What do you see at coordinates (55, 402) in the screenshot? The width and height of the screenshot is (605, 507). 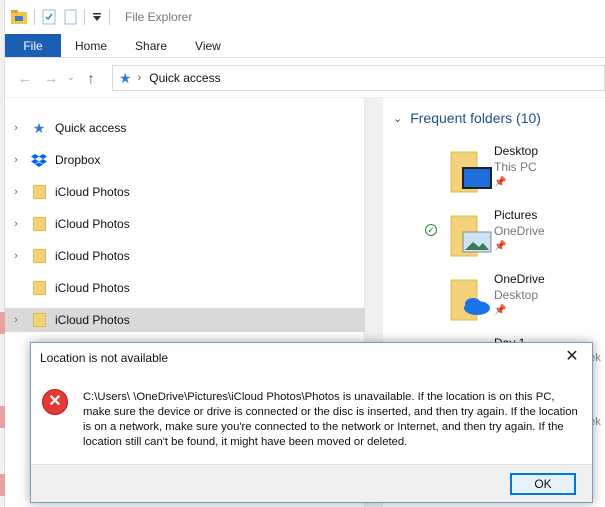 I see `error-icon: ✕` at bounding box center [55, 402].